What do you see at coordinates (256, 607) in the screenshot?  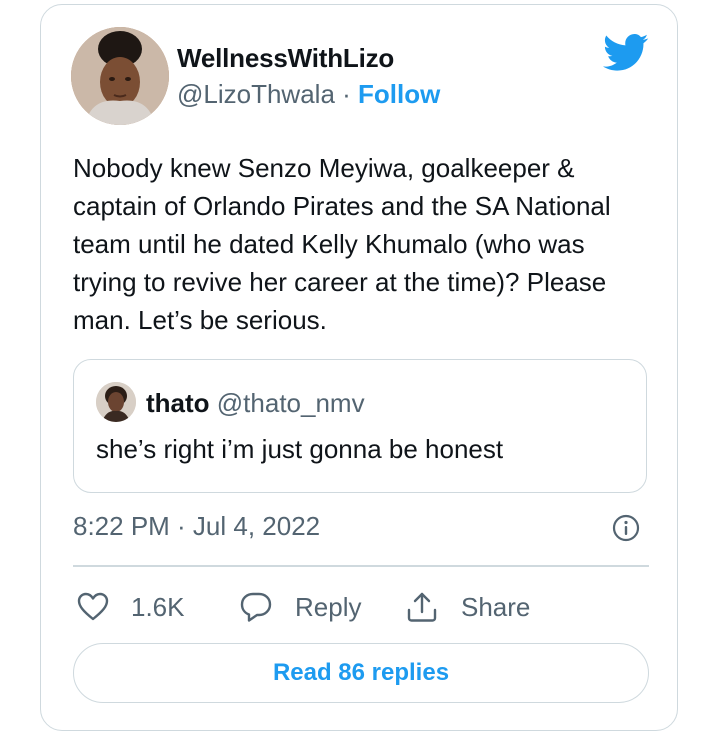 I see `speech-bubble-icon` at bounding box center [256, 607].